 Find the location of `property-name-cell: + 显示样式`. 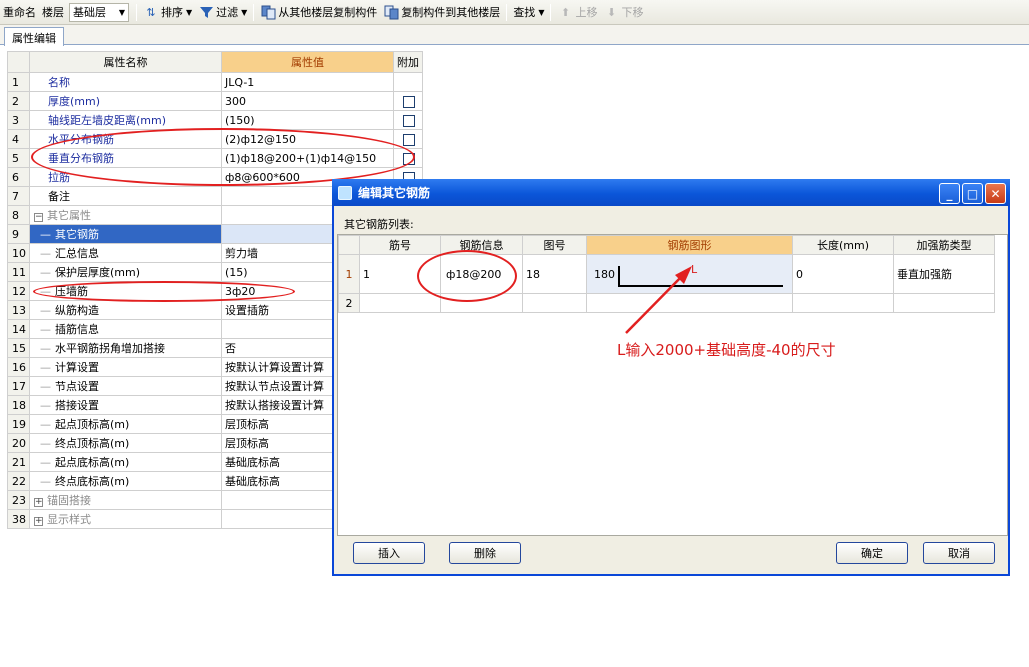

property-name-cell: + 显示样式 is located at coordinates (125, 519).